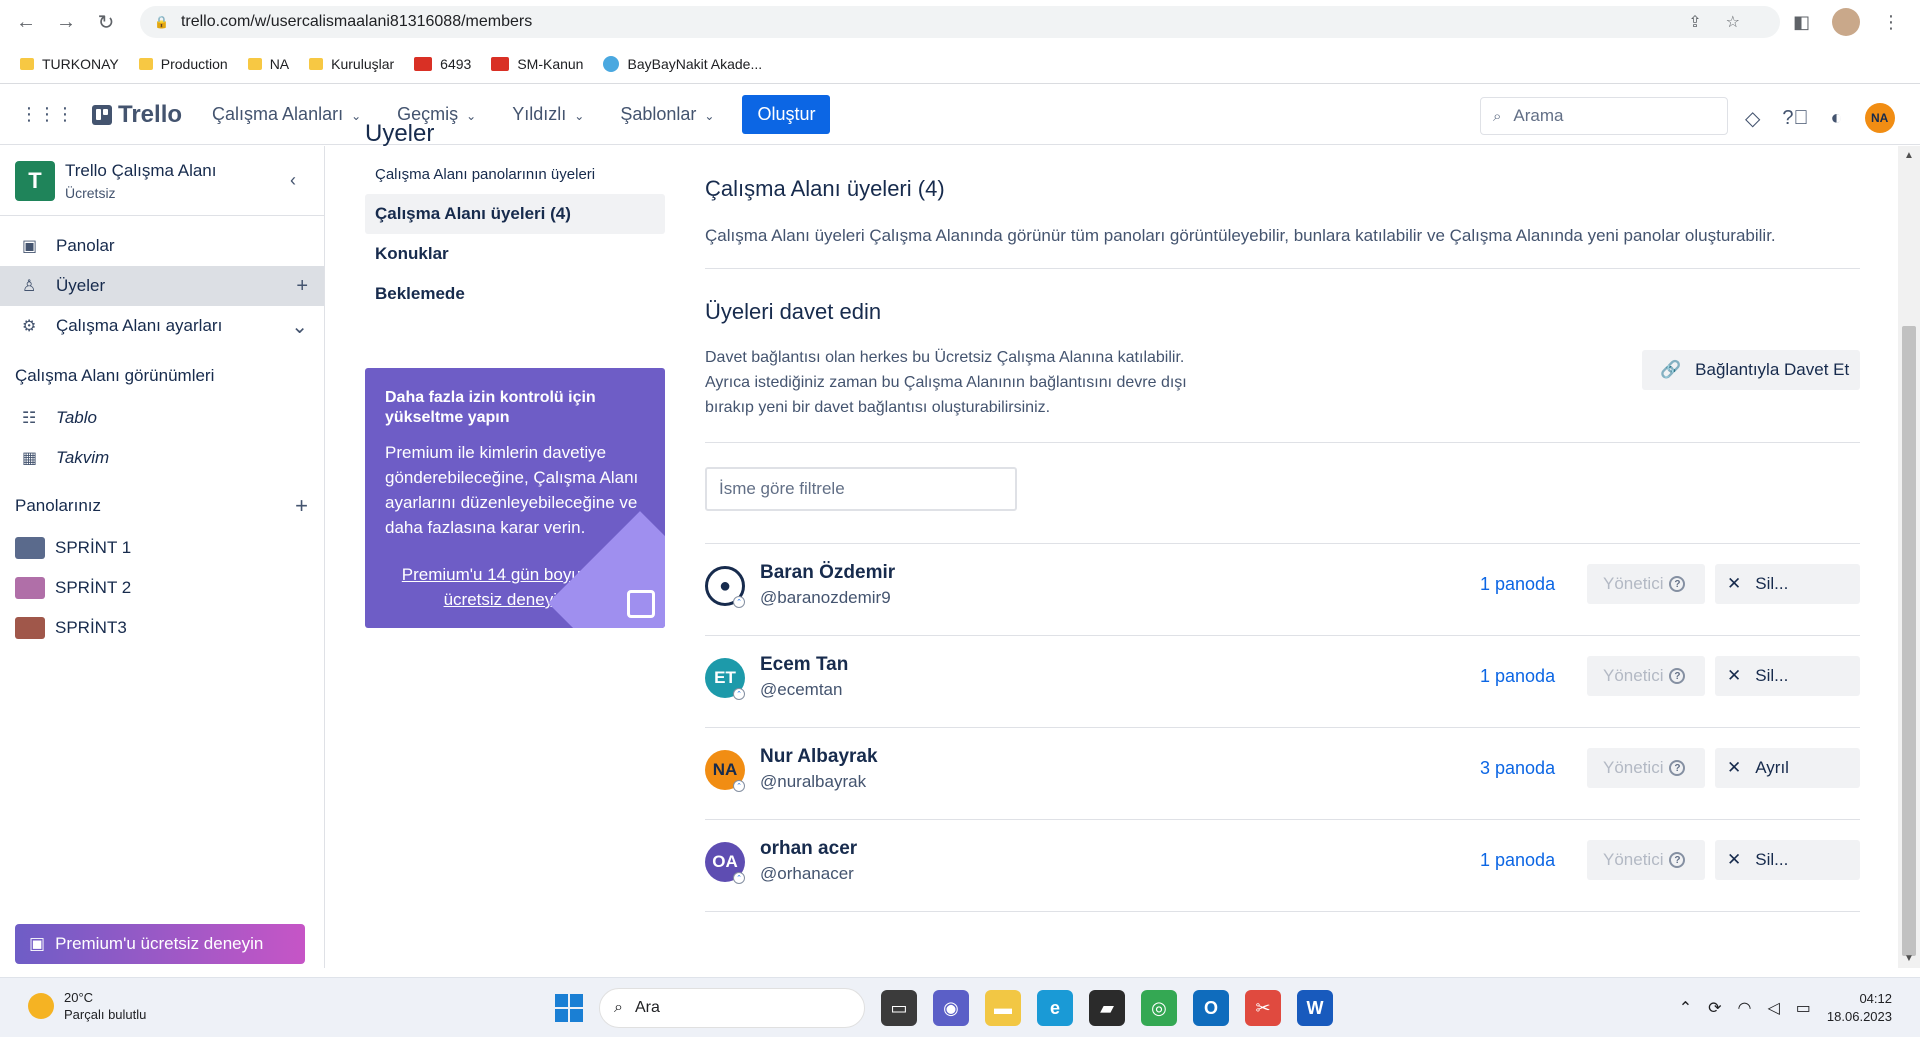  Describe the element at coordinates (160, 944) in the screenshot. I see `premium-trial-button: ▣ Premium'u ücretsiz deneyin` at that location.